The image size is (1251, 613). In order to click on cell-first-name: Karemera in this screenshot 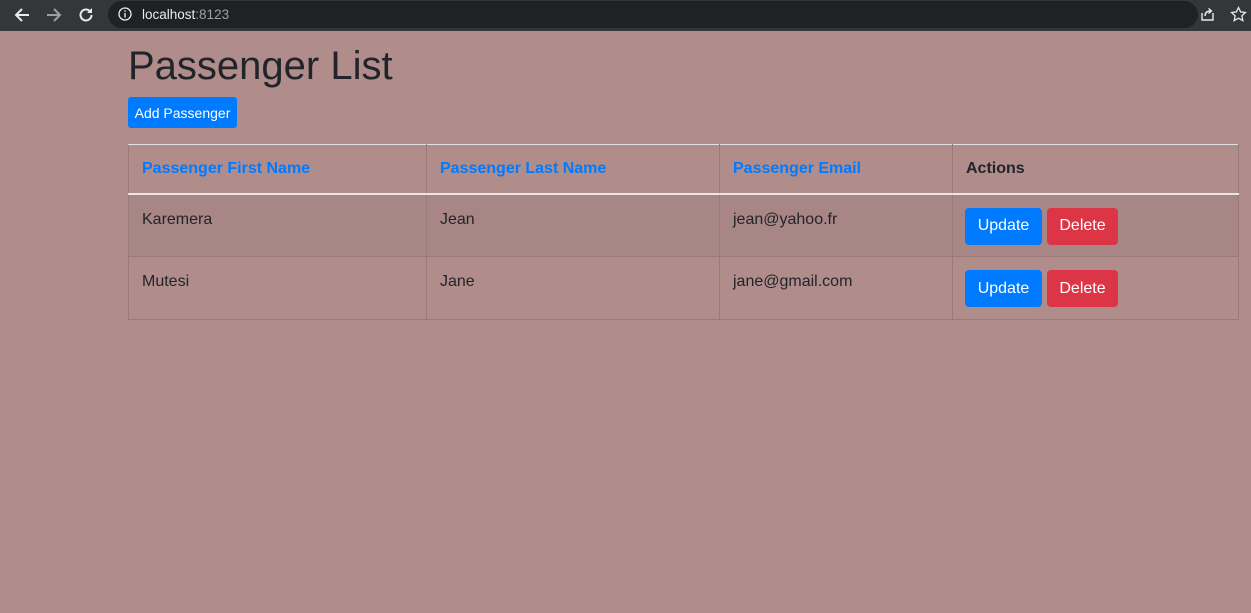, I will do `click(277, 225)`.